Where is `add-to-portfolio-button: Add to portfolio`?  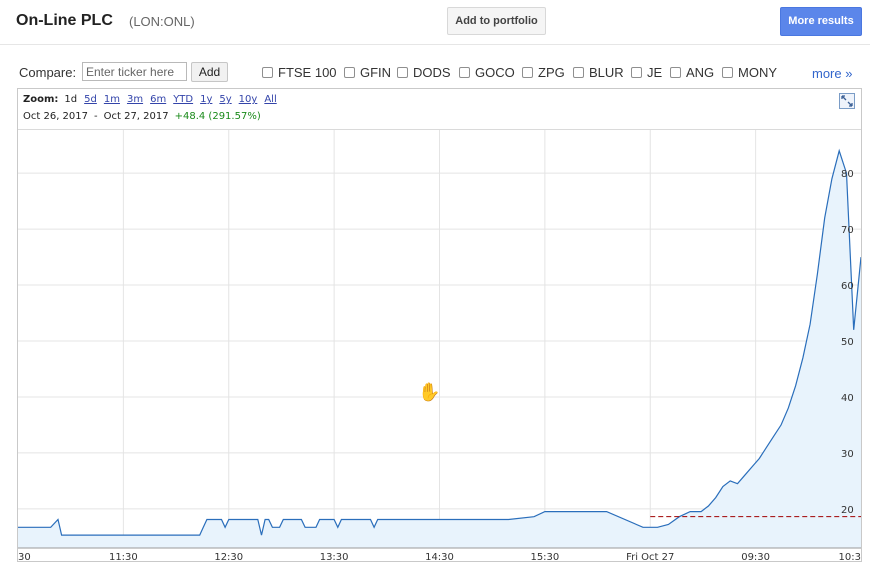
add-to-portfolio-button: Add to portfolio is located at coordinates (496, 21).